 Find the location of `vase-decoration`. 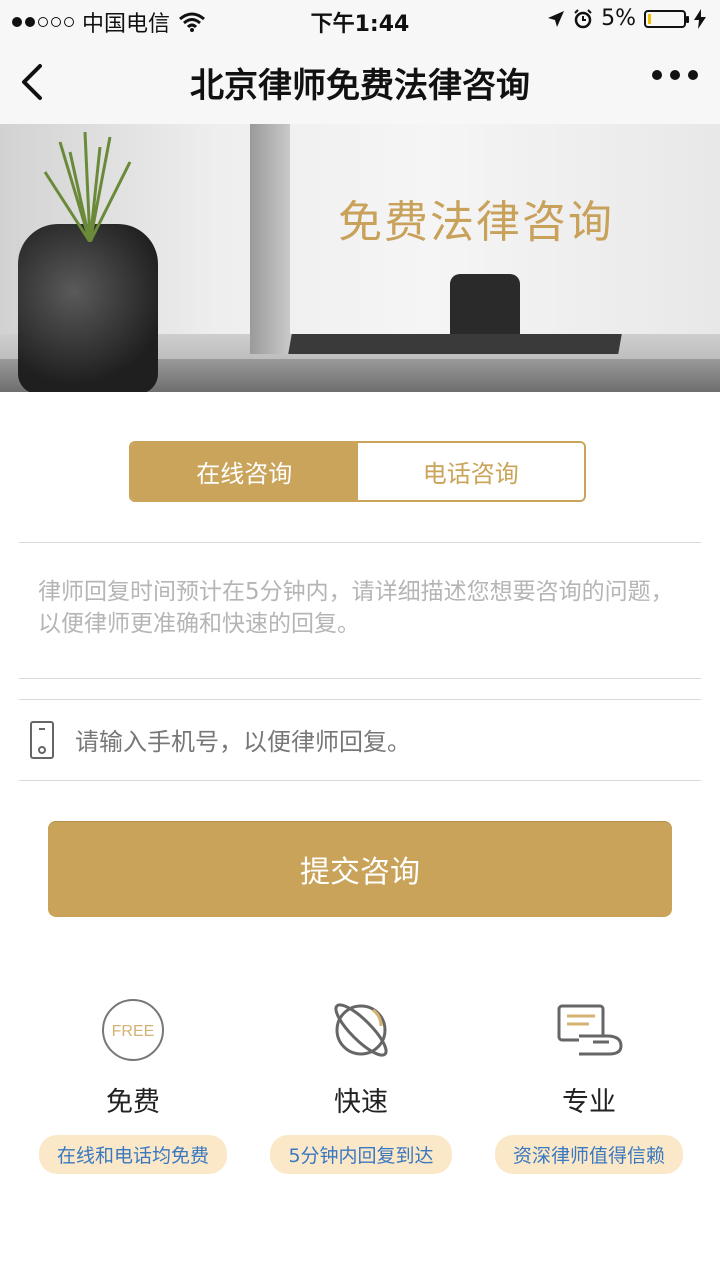

vase-decoration is located at coordinates (88, 308).